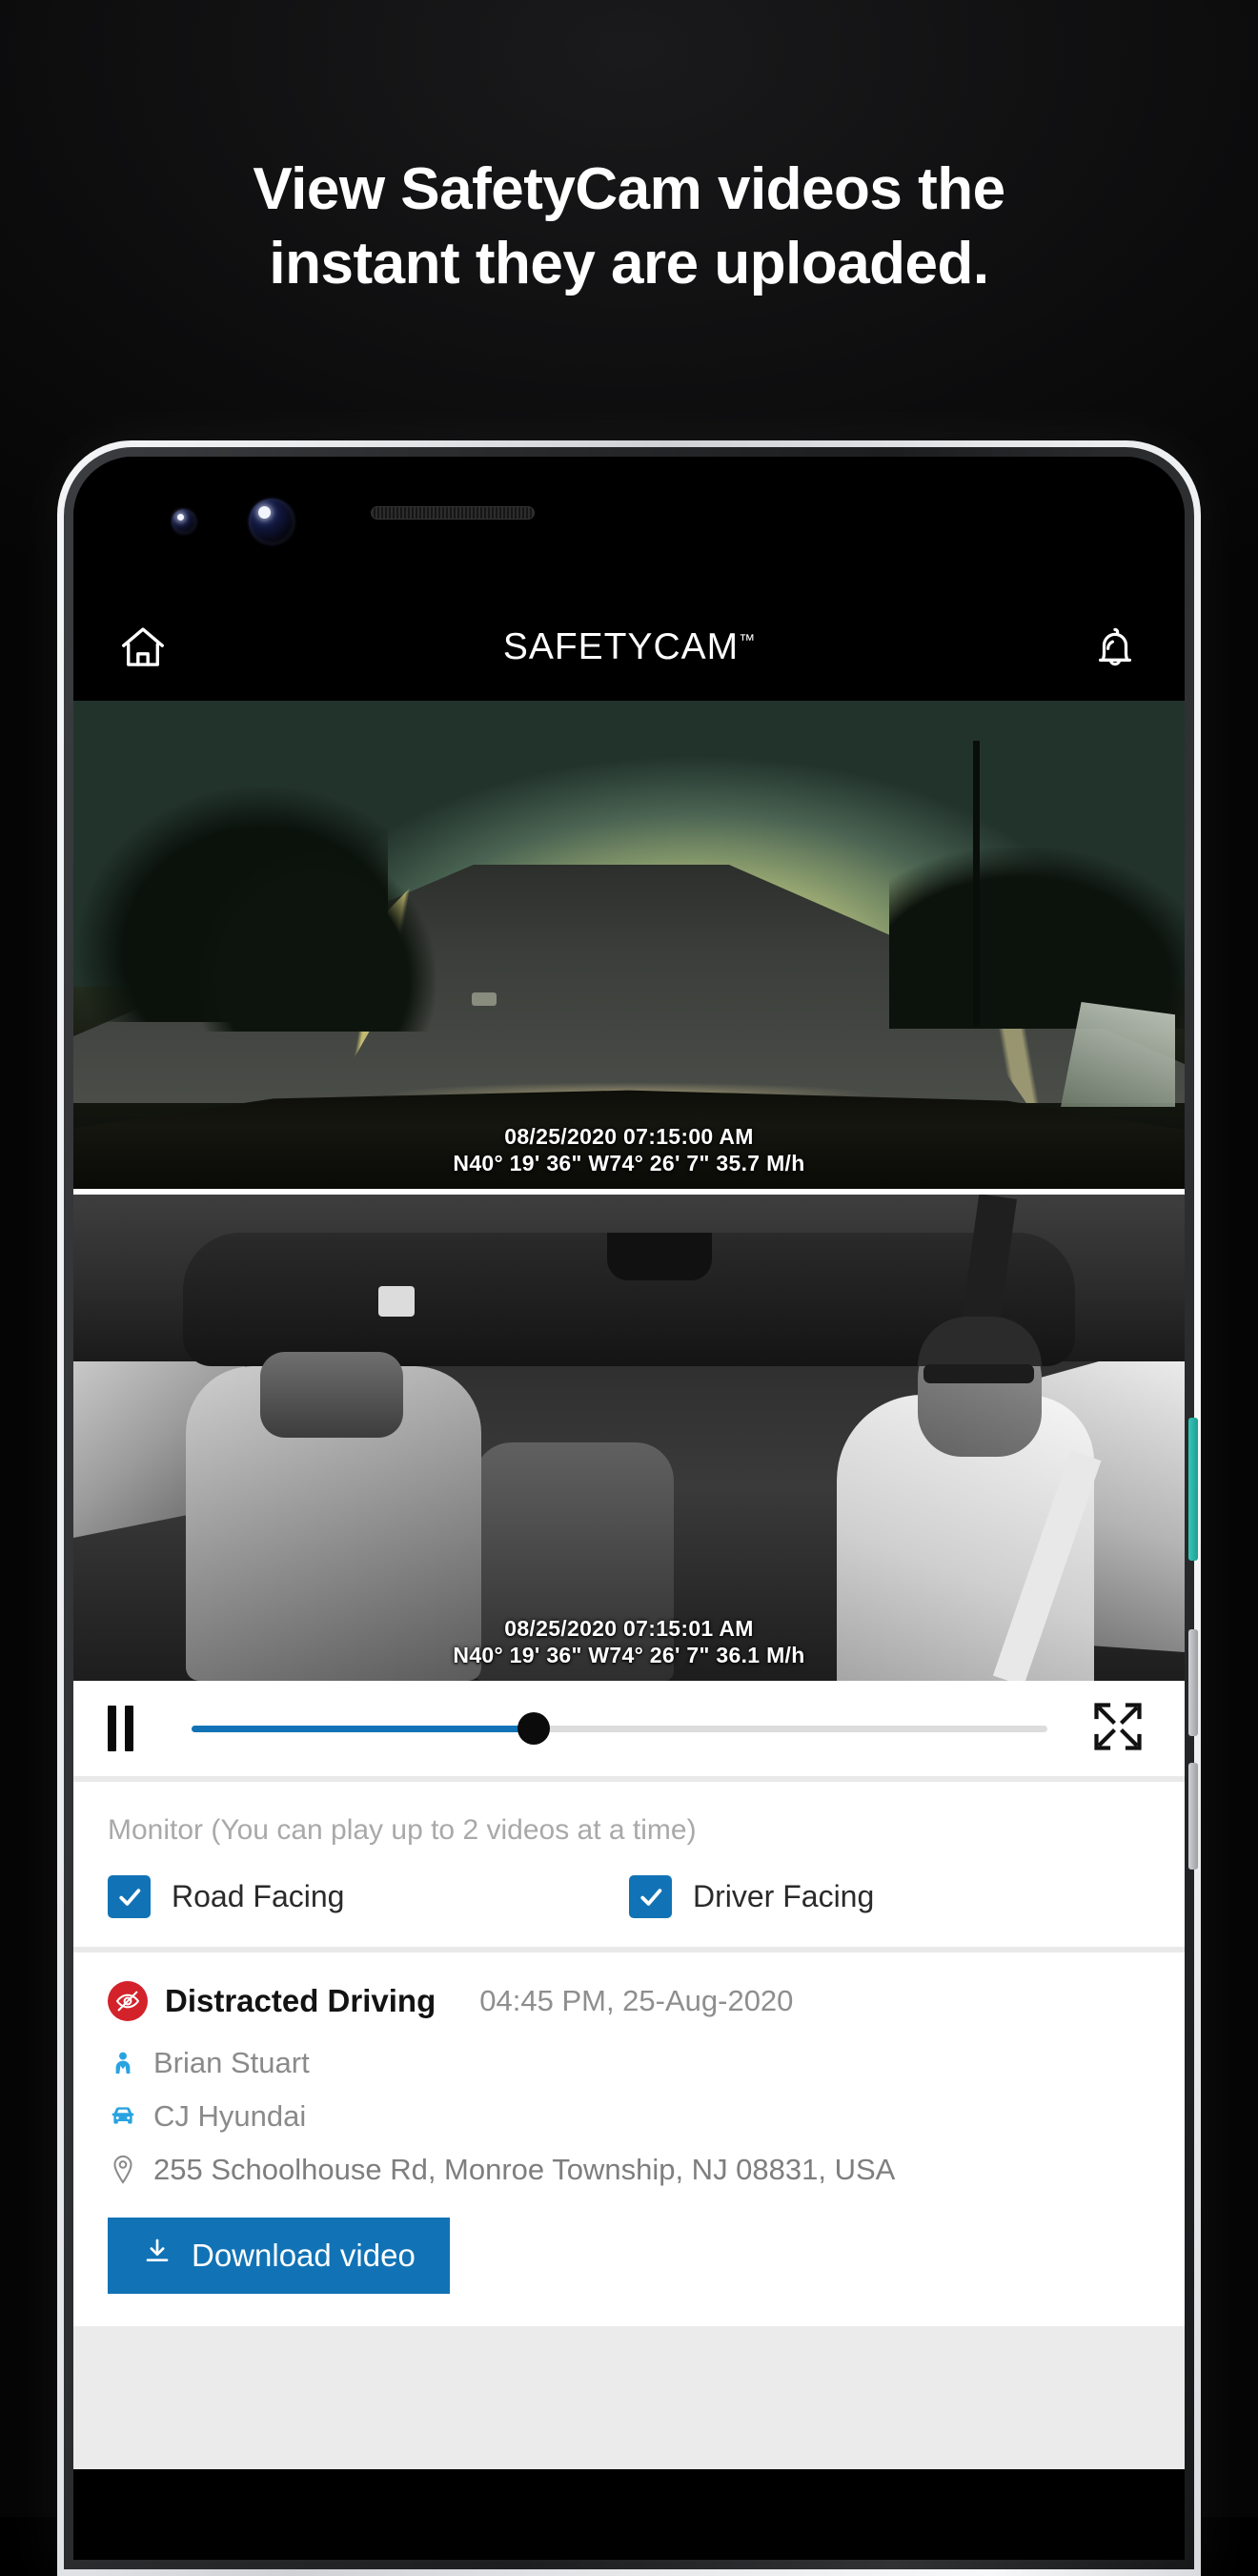 The image size is (1258, 2576). Describe the element at coordinates (978, 1373) in the screenshot. I see `driver-glasses` at that location.